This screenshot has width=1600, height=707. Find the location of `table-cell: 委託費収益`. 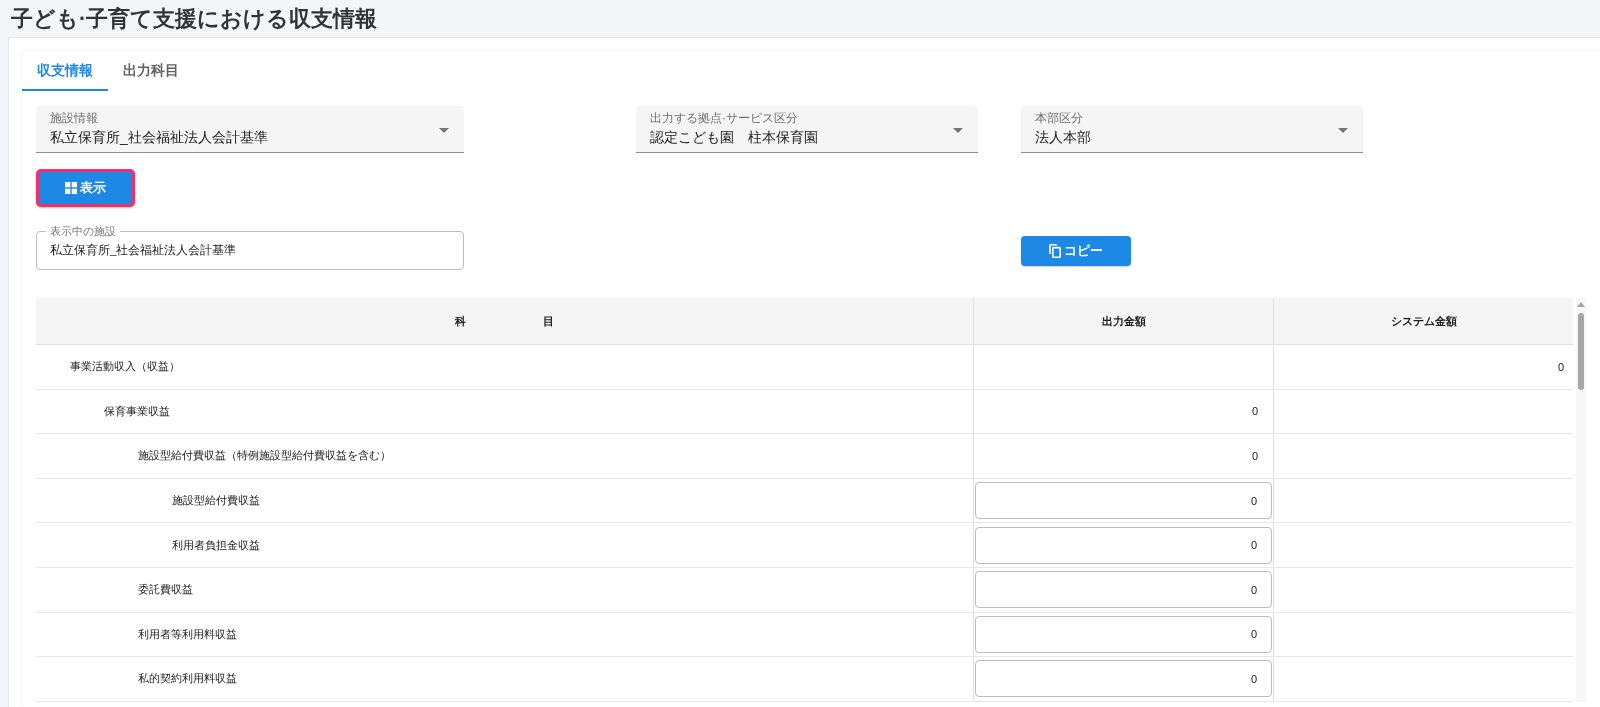

table-cell: 委託費収益 is located at coordinates (505, 589).